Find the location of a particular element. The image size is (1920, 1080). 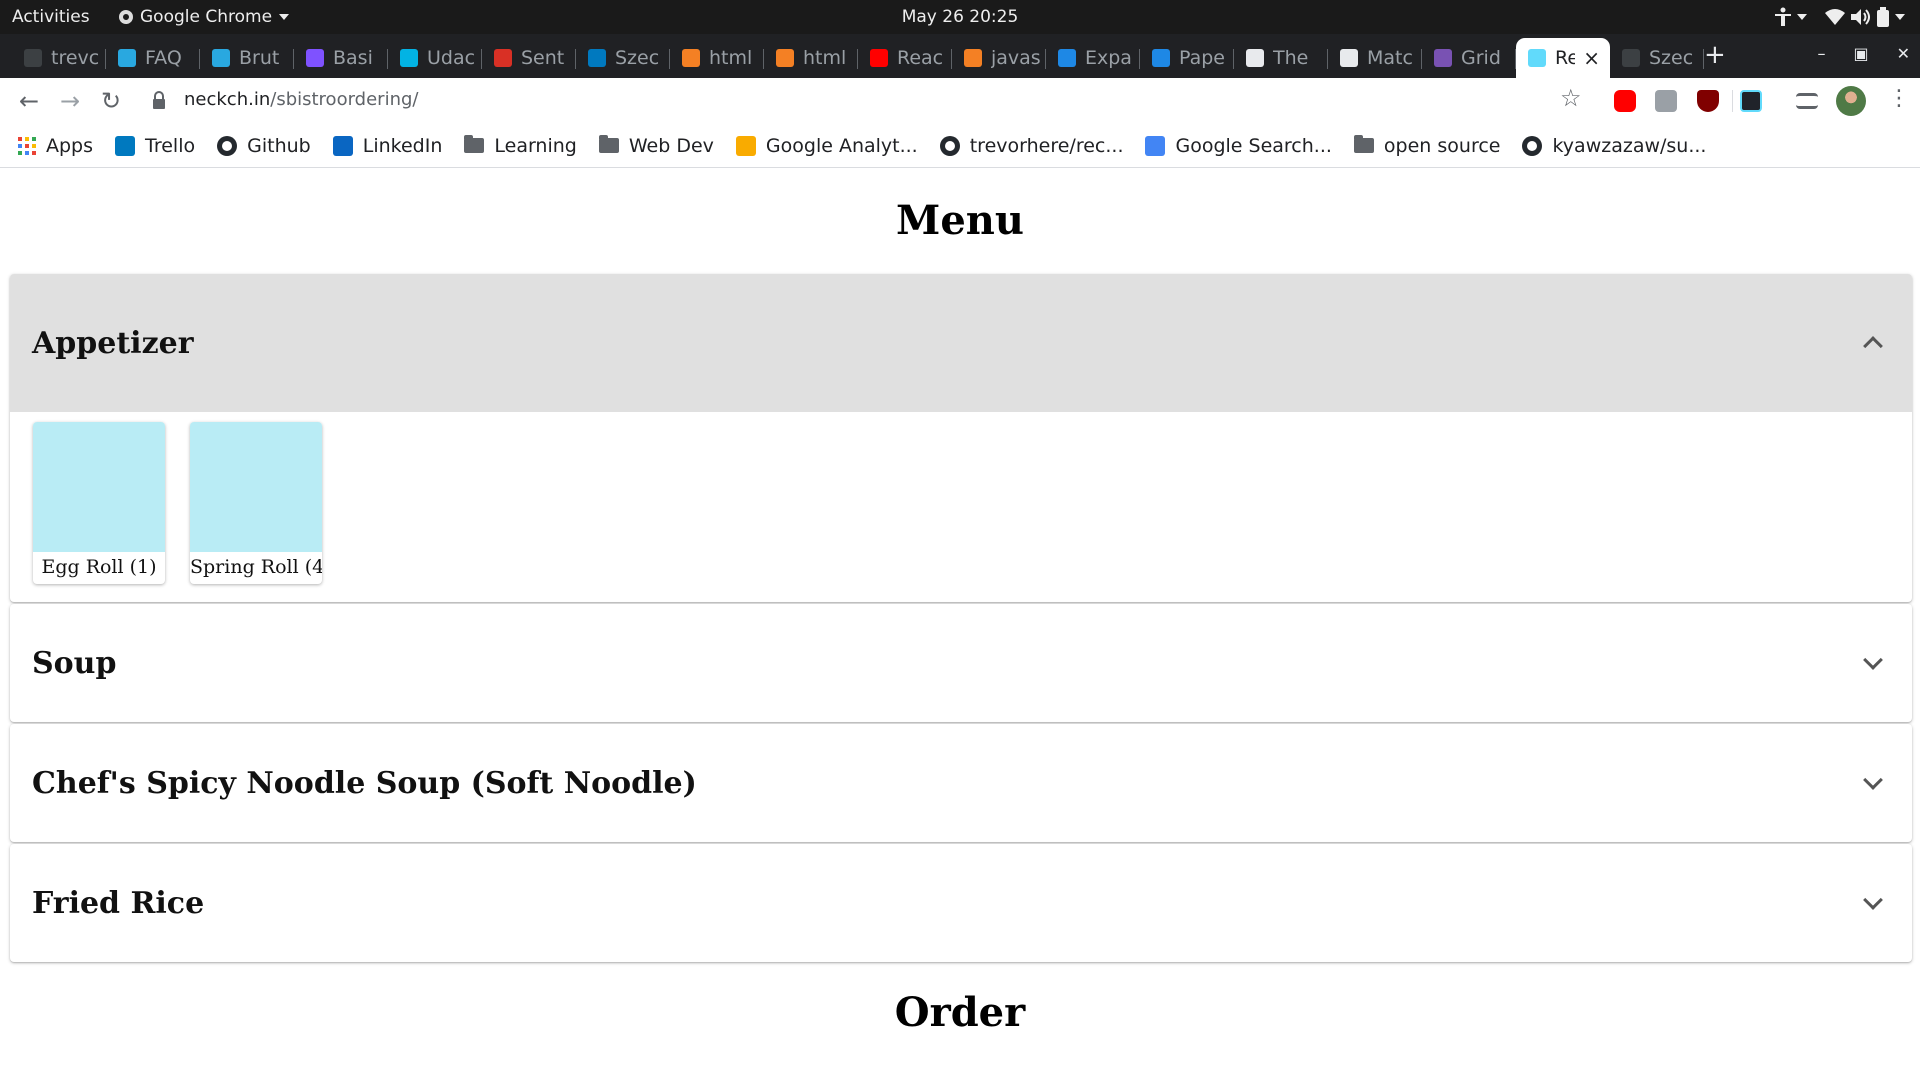

chrome-icon is located at coordinates (126, 17).